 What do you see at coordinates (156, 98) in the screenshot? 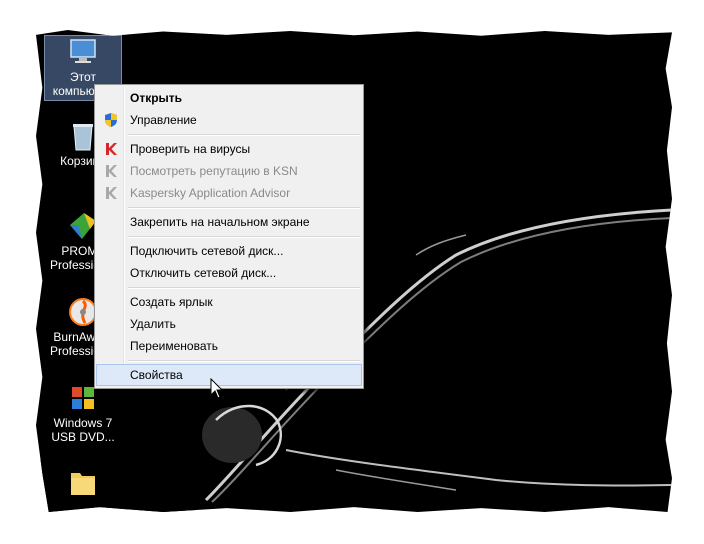
I see `menu-item-label: Открыть` at bounding box center [156, 98].